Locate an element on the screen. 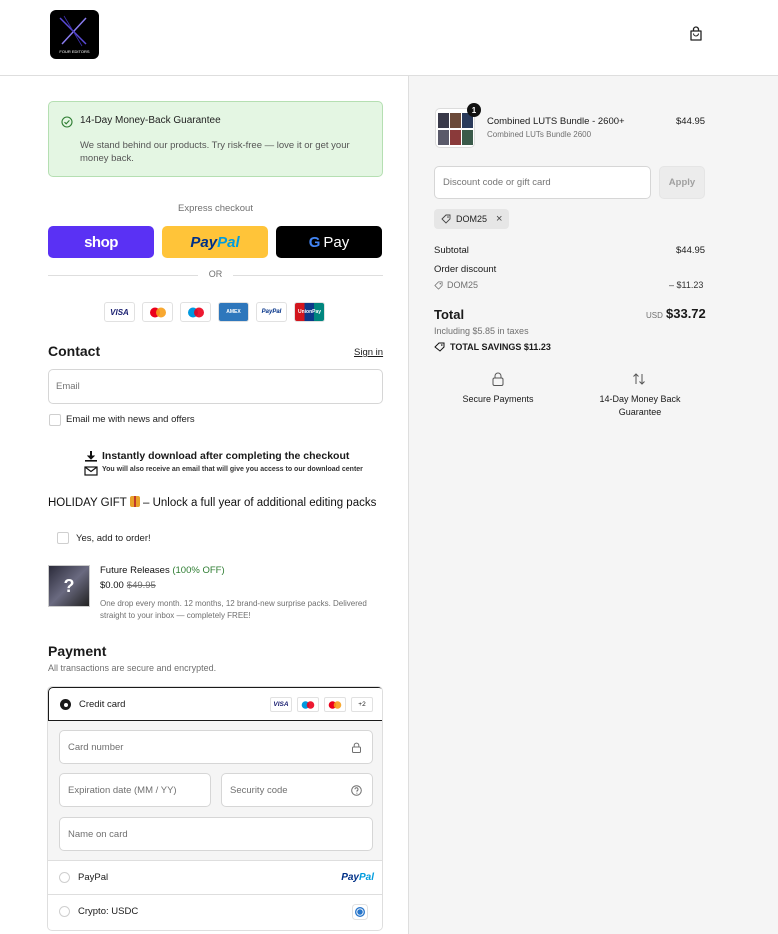 The height and width of the screenshot is (934, 778). future-releases-title: Future Releases (100% OFF) is located at coordinates (162, 570).